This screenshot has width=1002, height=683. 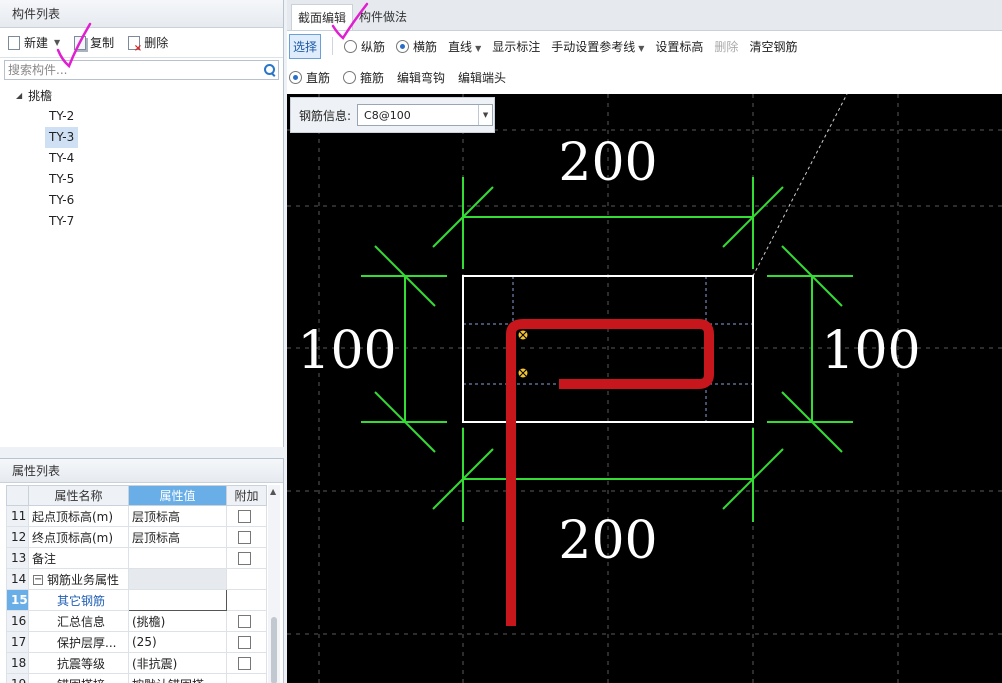 I want to click on property-row: 13 备注, so click(x=136, y=558).